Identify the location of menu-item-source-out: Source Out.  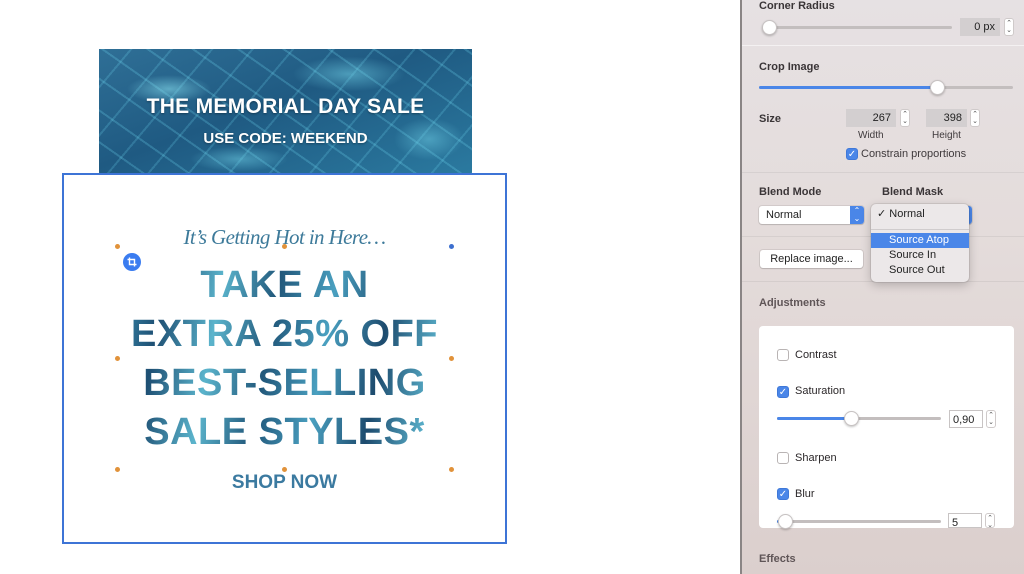
(920, 270).